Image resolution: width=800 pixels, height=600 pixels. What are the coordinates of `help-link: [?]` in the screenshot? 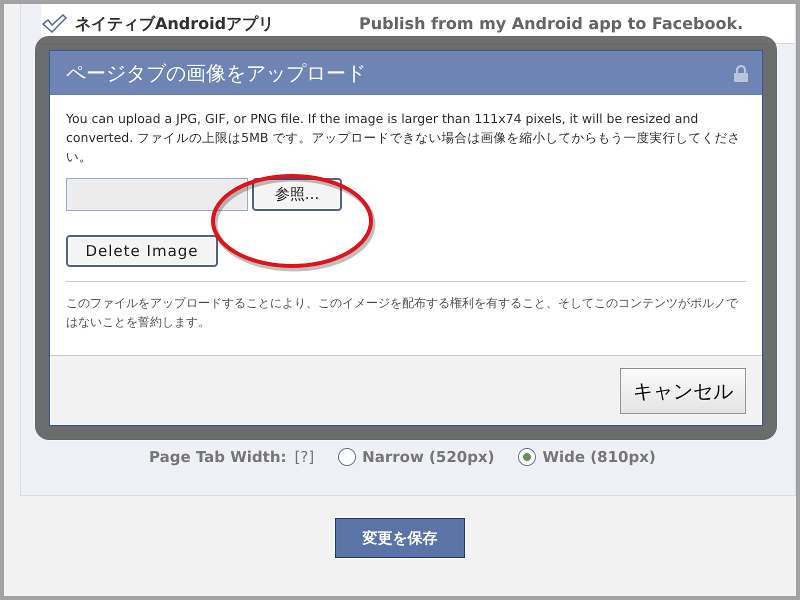 It's located at (304, 457).